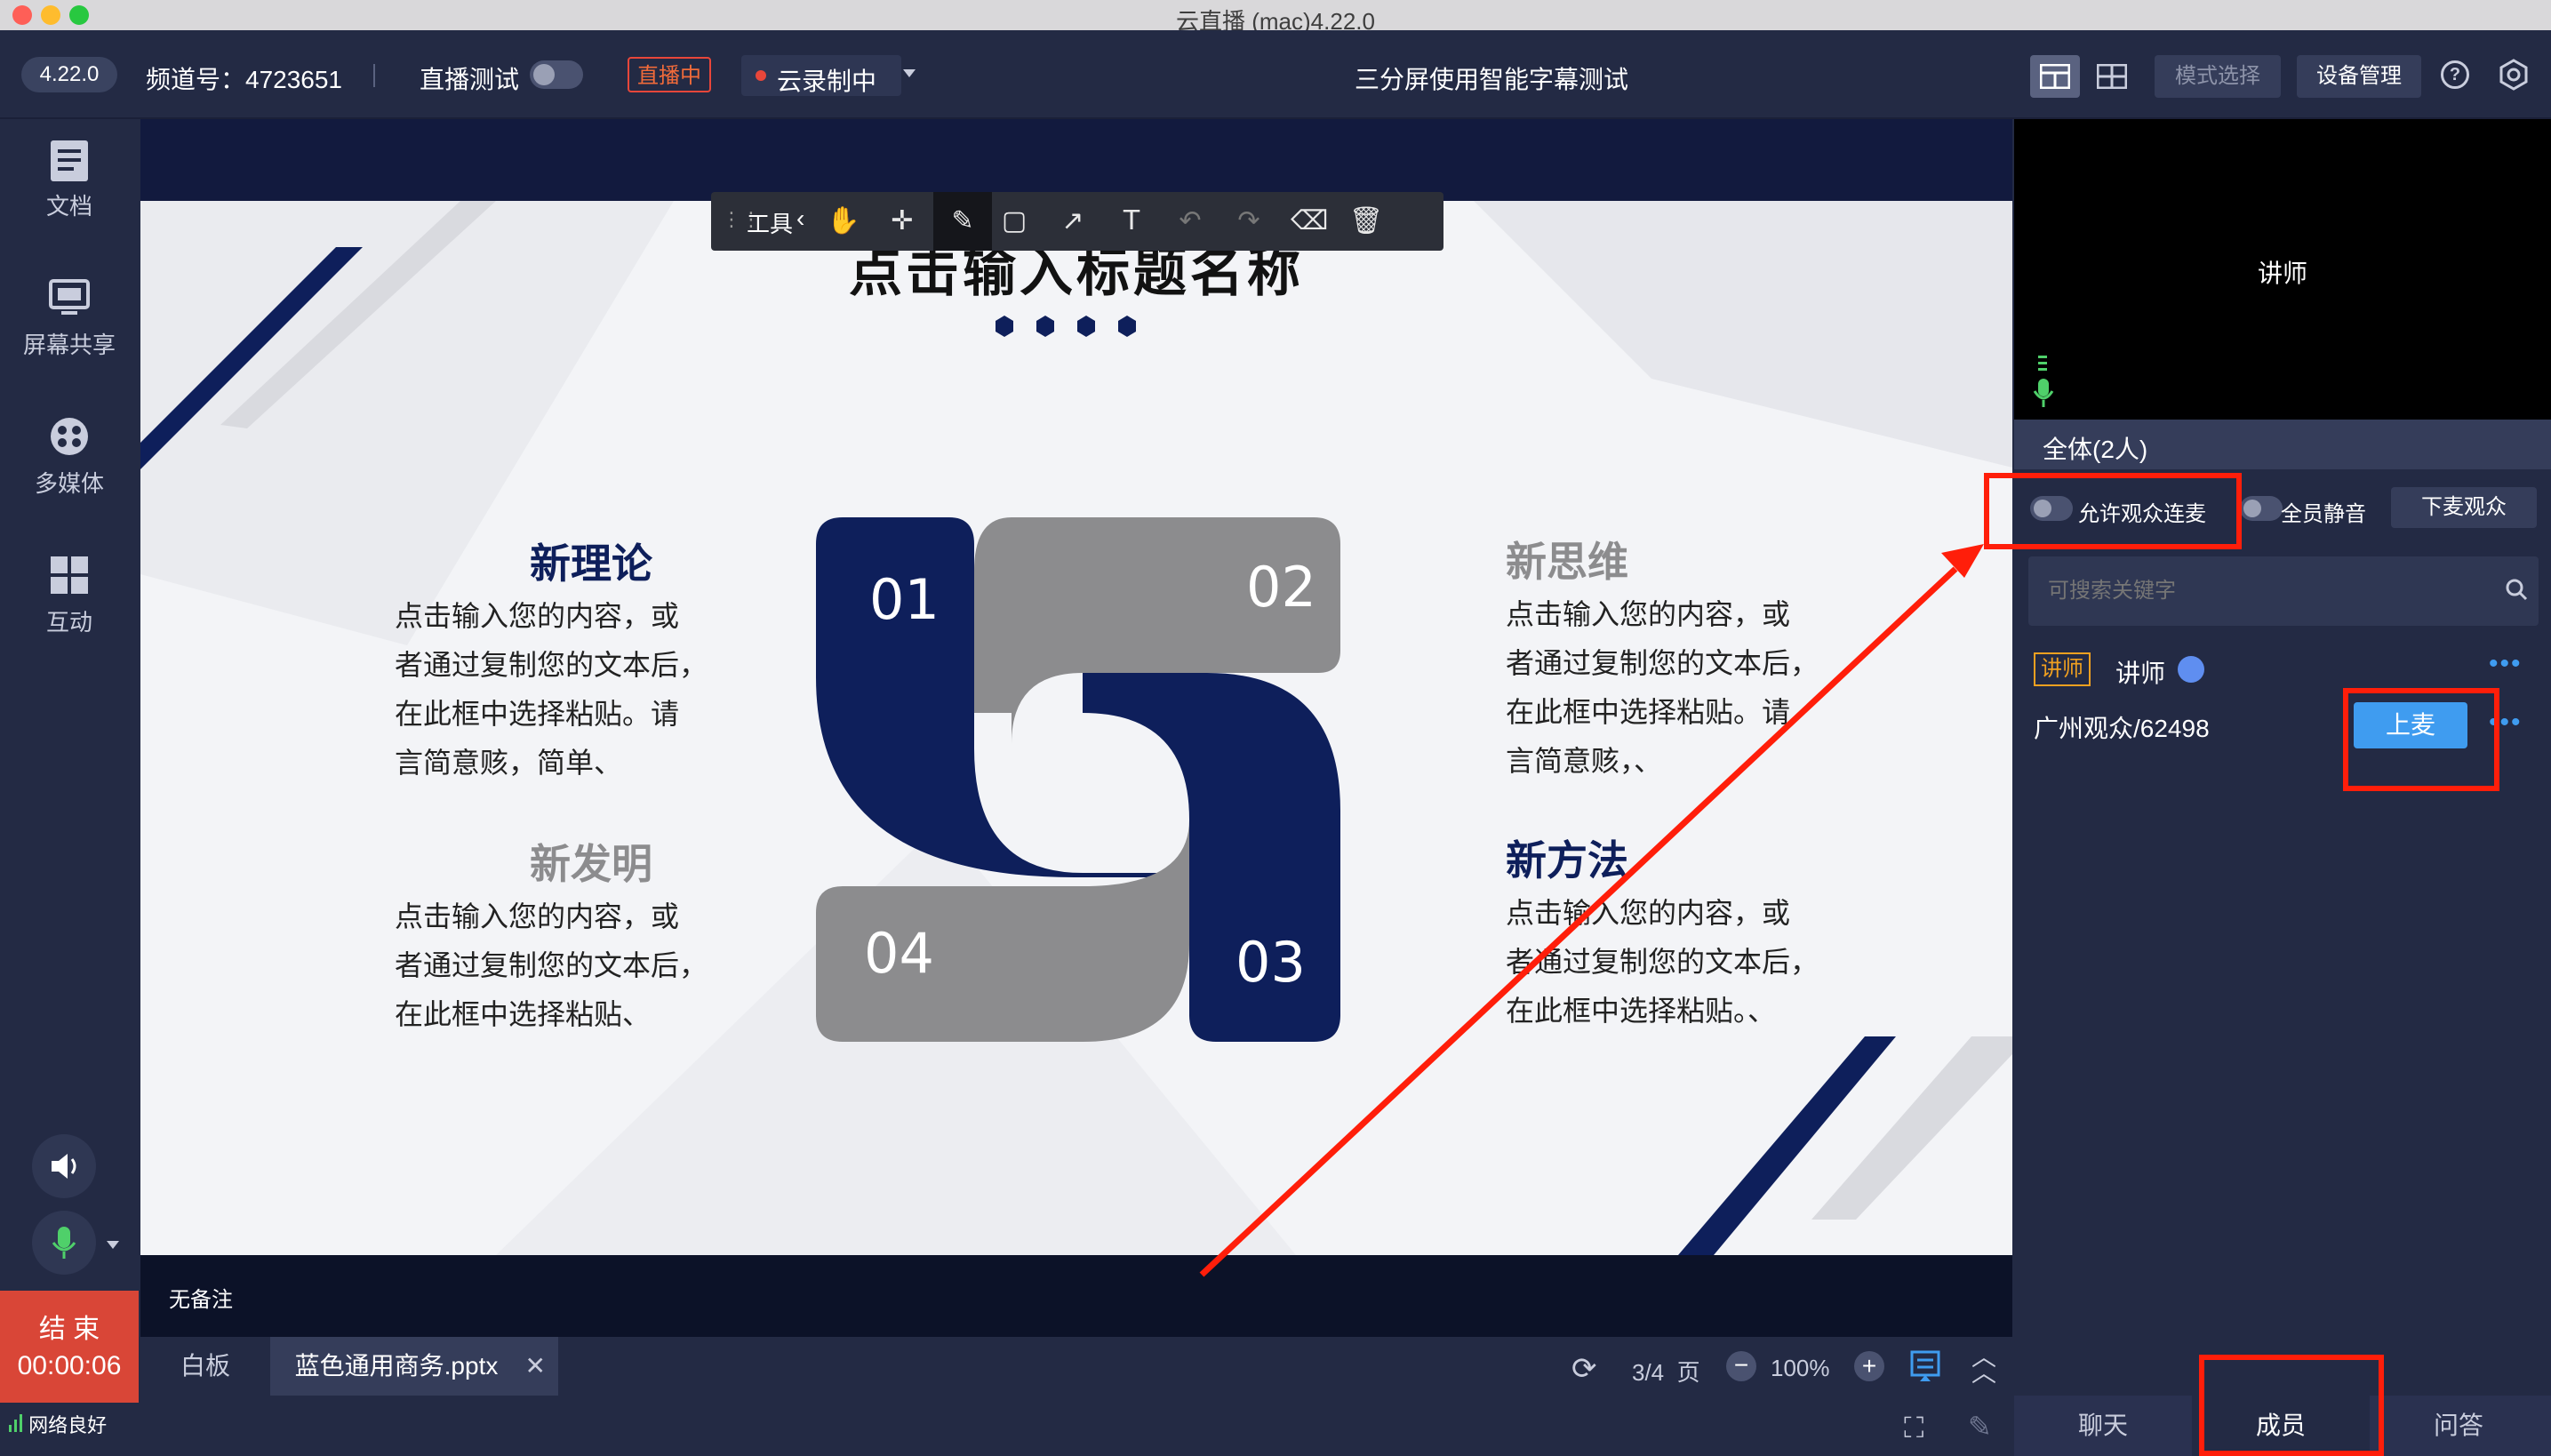 Image resolution: width=2551 pixels, height=1456 pixels. I want to click on text-icon: T, so click(1131, 221).